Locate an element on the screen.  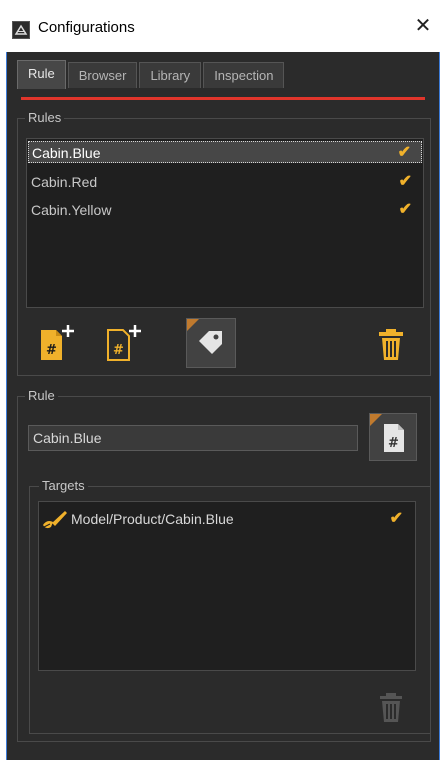
rule-label: Cabin.Yellow is located at coordinates (71, 210).